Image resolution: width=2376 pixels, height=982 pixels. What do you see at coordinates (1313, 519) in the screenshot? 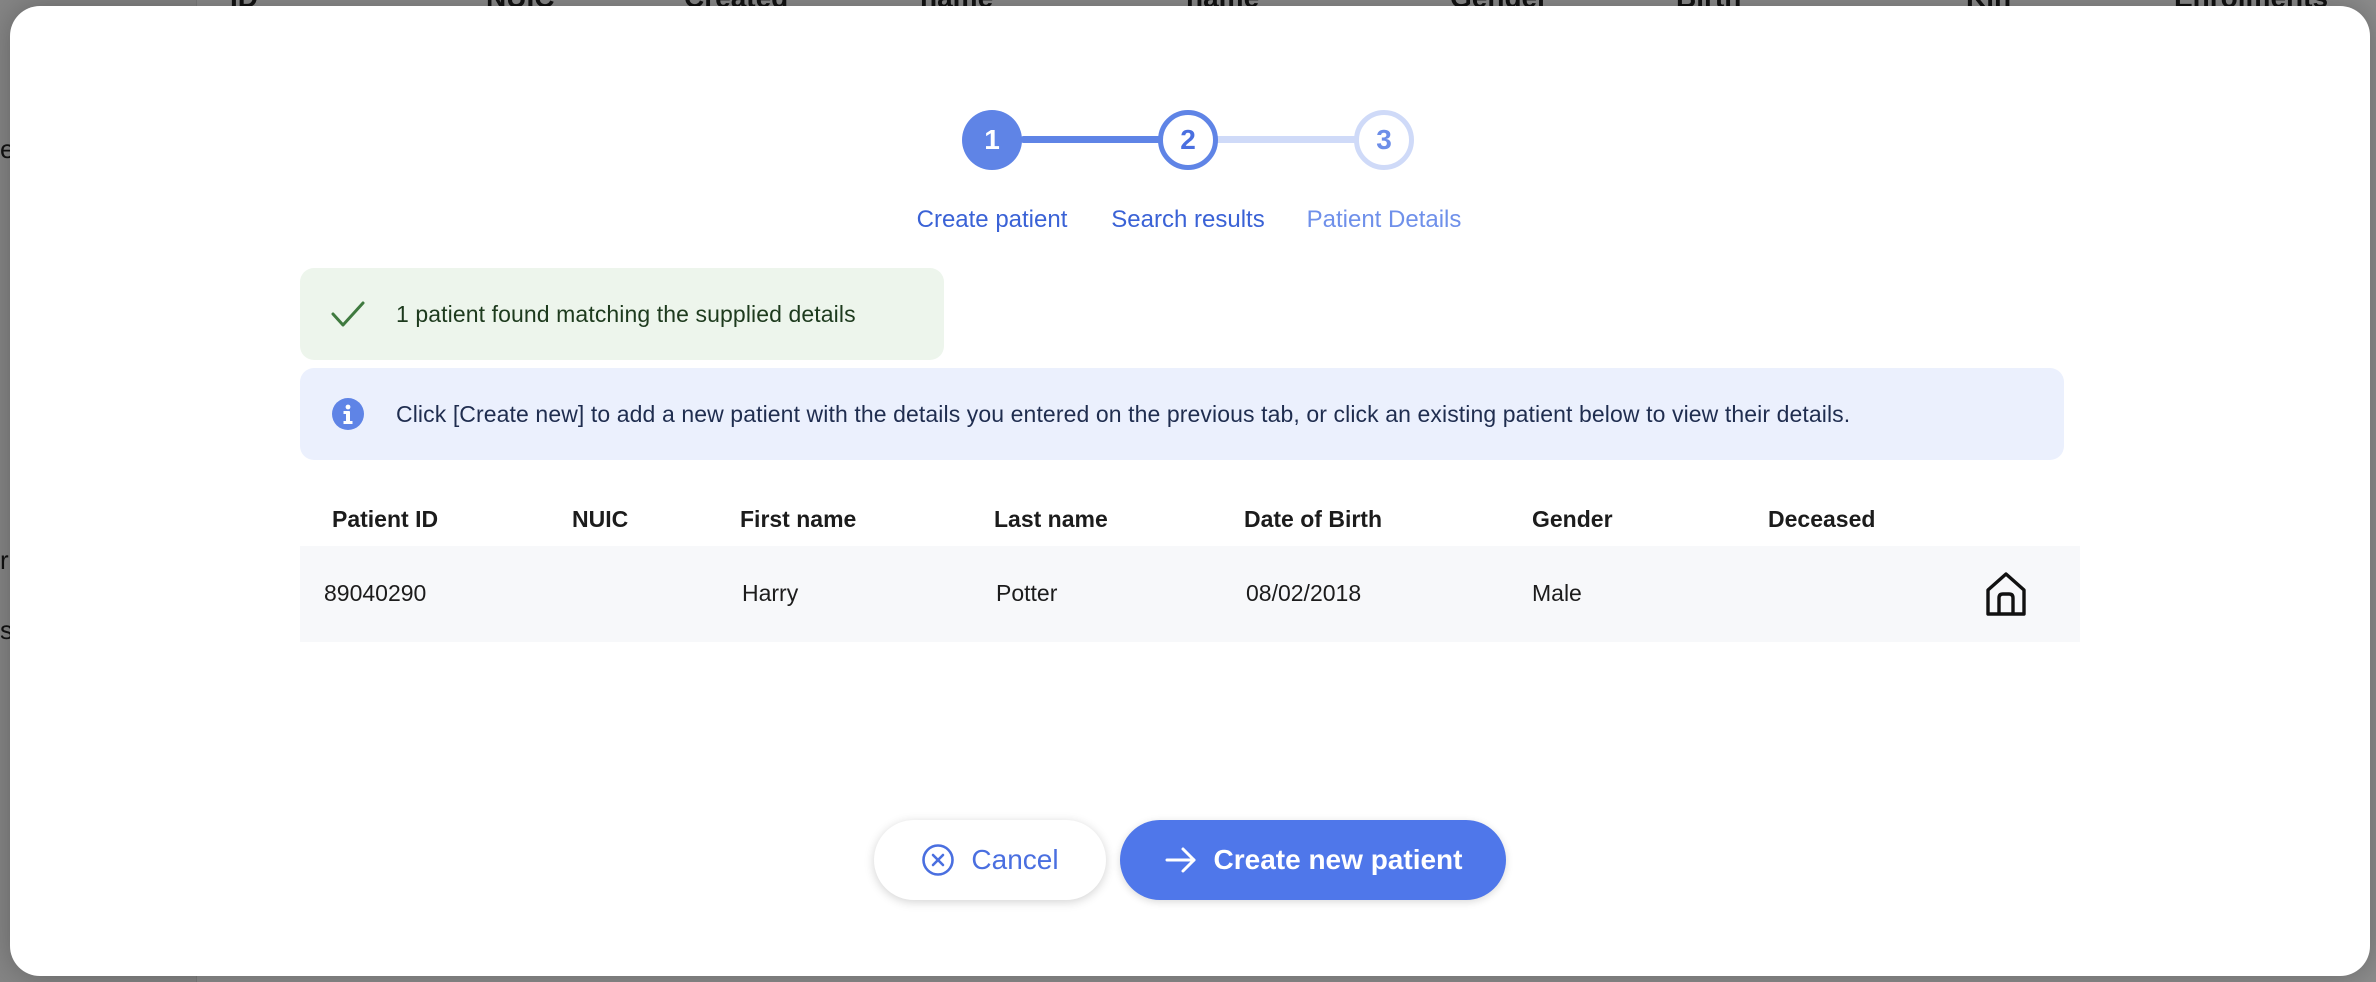
I see `column-header-dob: Date of Birth` at bounding box center [1313, 519].